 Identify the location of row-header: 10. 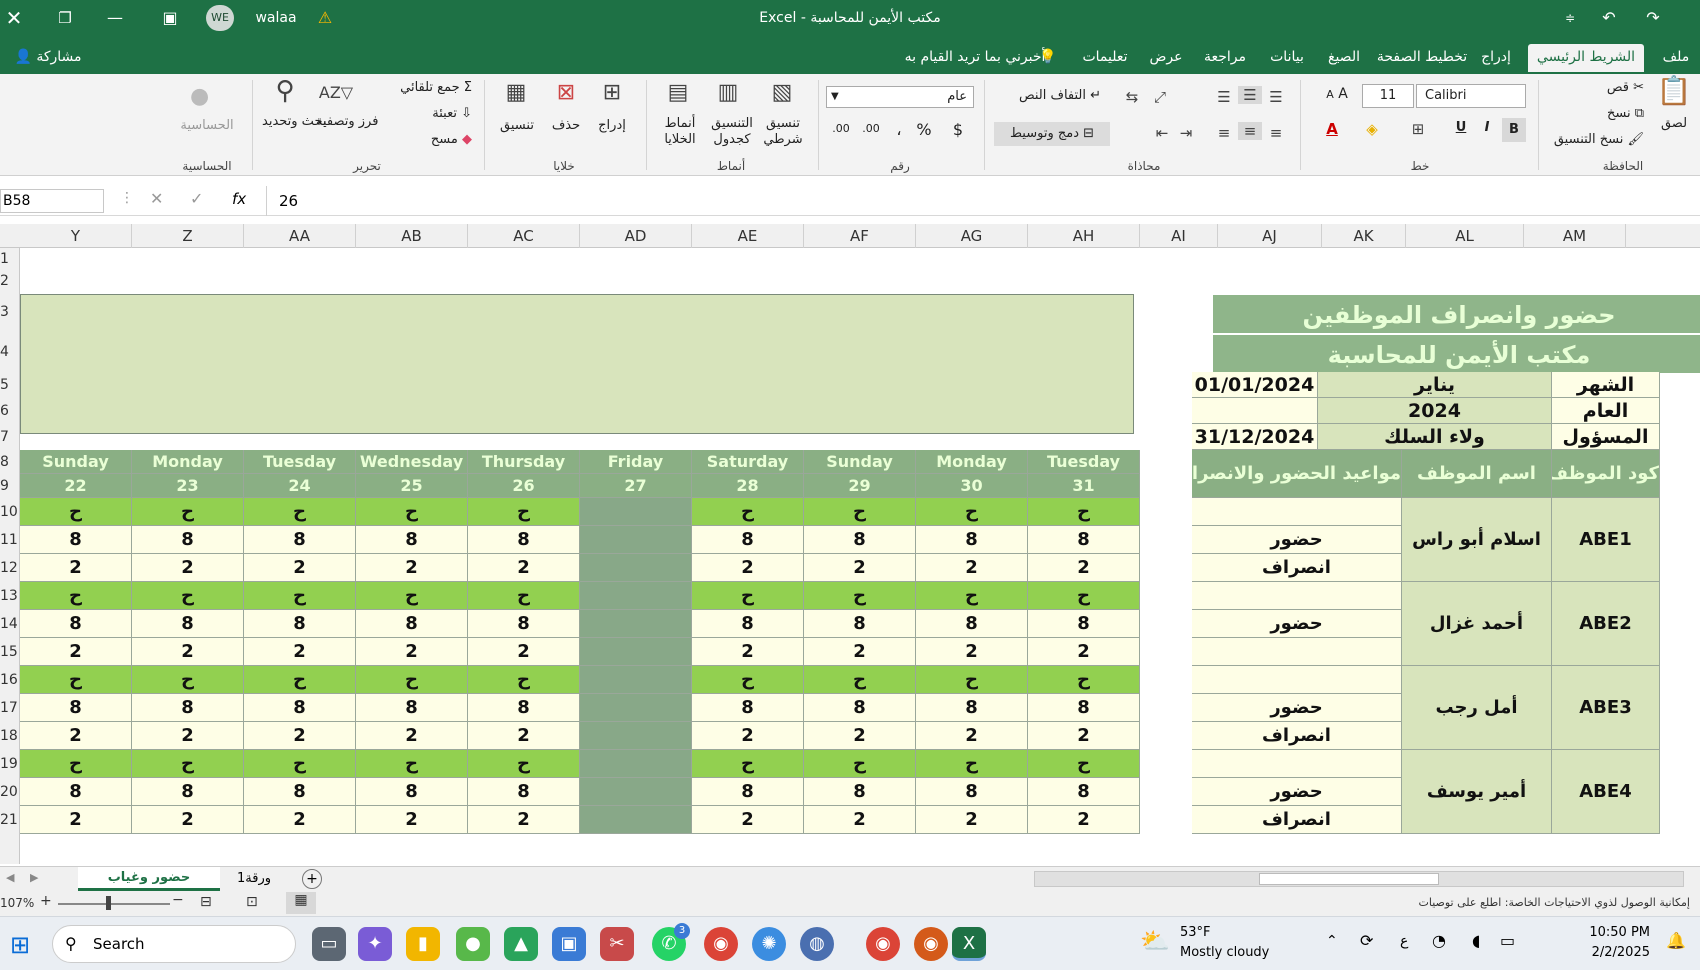
(9, 512).